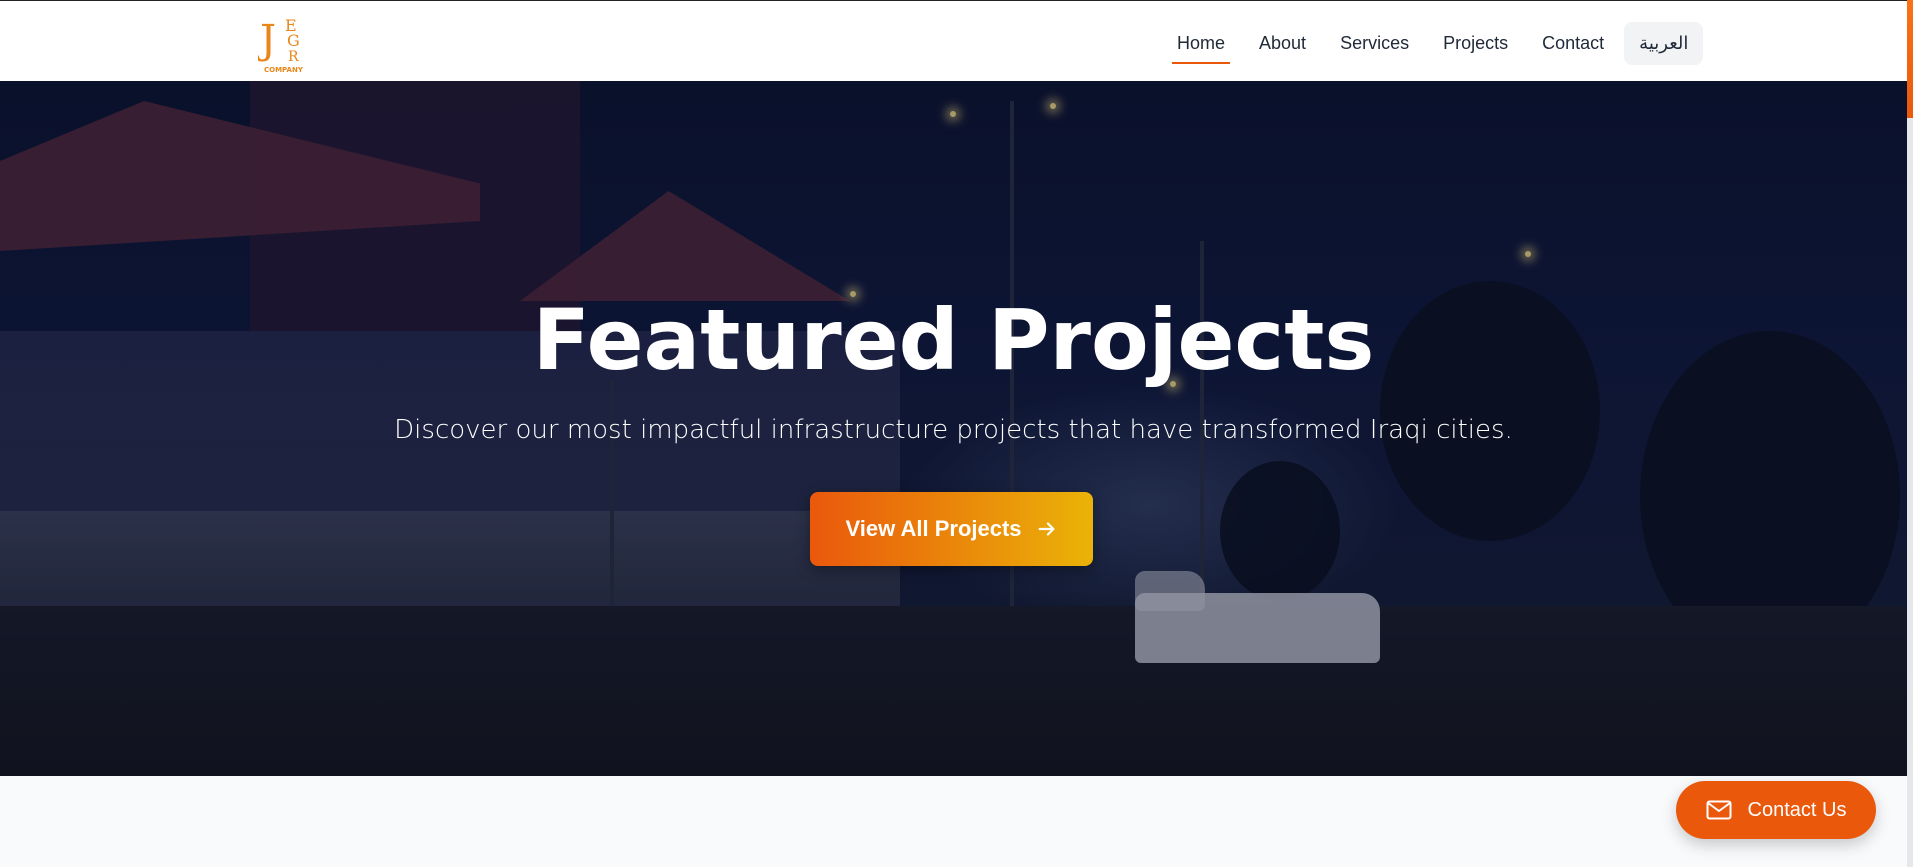  Describe the element at coordinates (1282, 43) in the screenshot. I see `nav-about: About` at that location.